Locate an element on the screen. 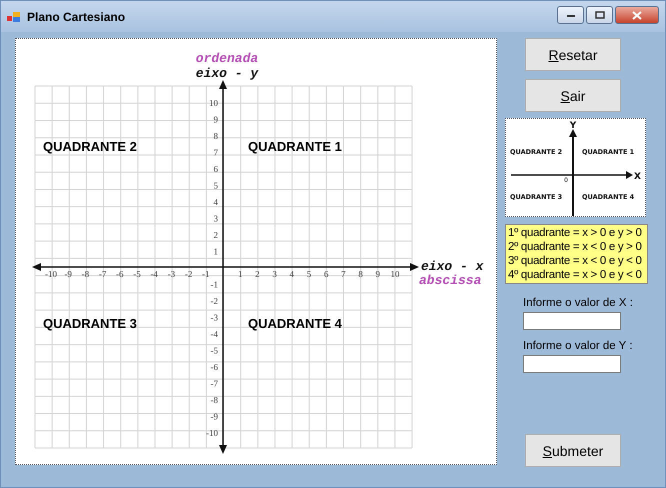 The image size is (666, 488). maximize-icon is located at coordinates (599, 15).